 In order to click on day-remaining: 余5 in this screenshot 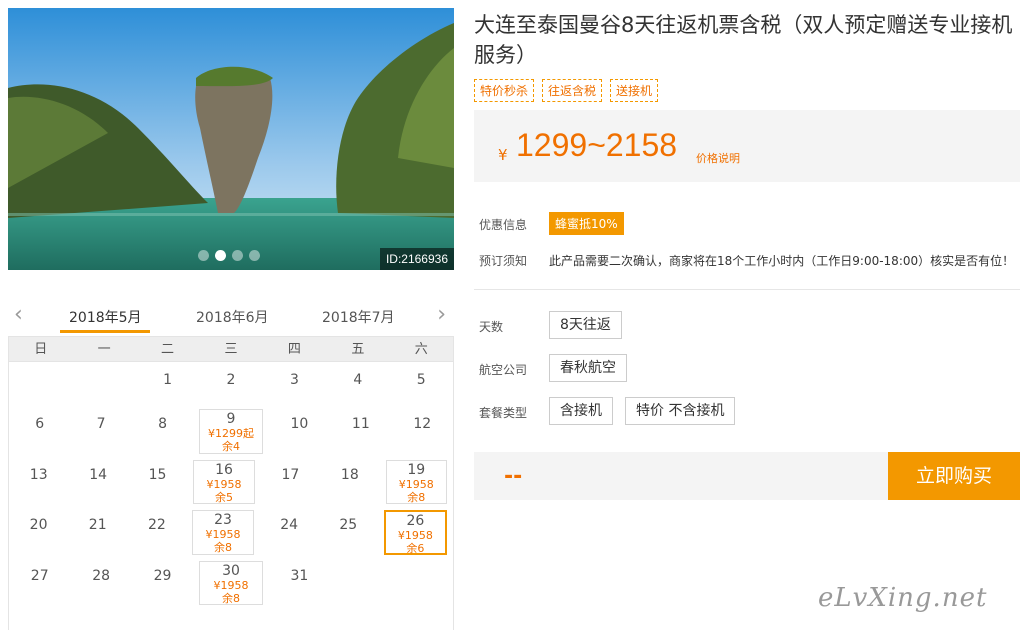, I will do `click(223, 497)`.